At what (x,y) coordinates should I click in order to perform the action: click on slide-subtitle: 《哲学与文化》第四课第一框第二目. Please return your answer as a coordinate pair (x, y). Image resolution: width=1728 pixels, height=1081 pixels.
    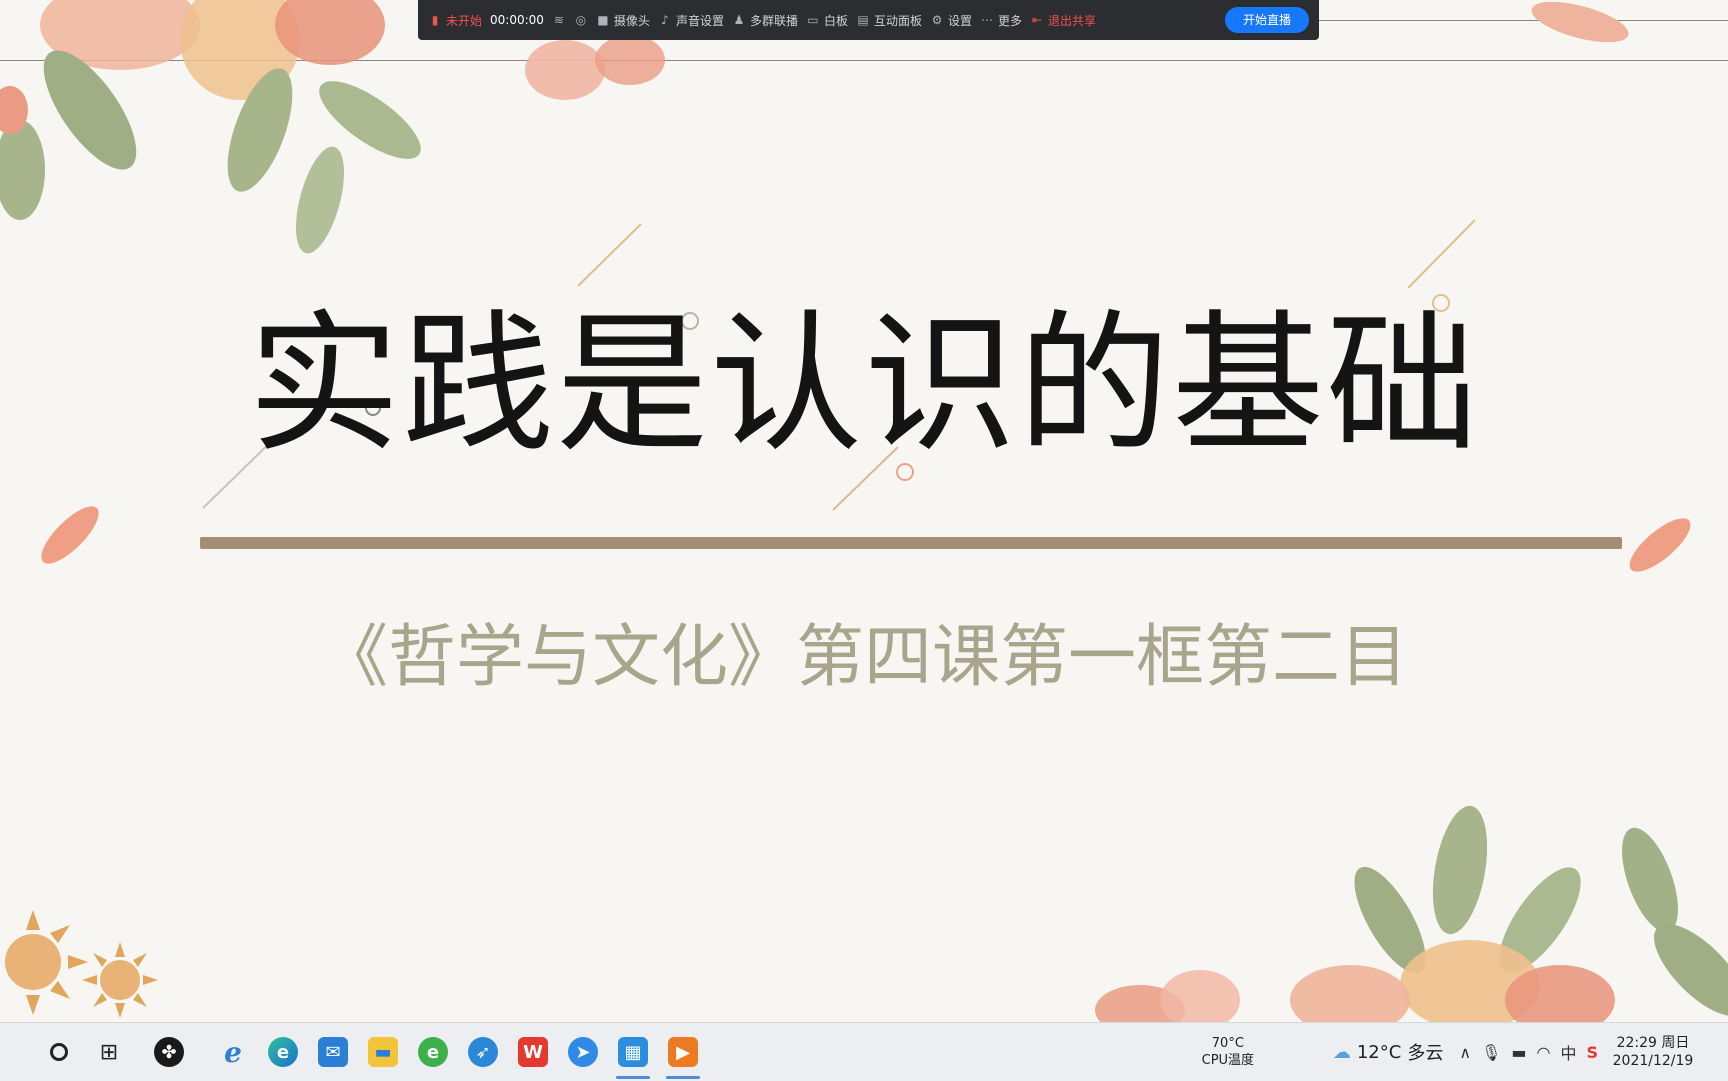
    Looking at the image, I should click on (863, 657).